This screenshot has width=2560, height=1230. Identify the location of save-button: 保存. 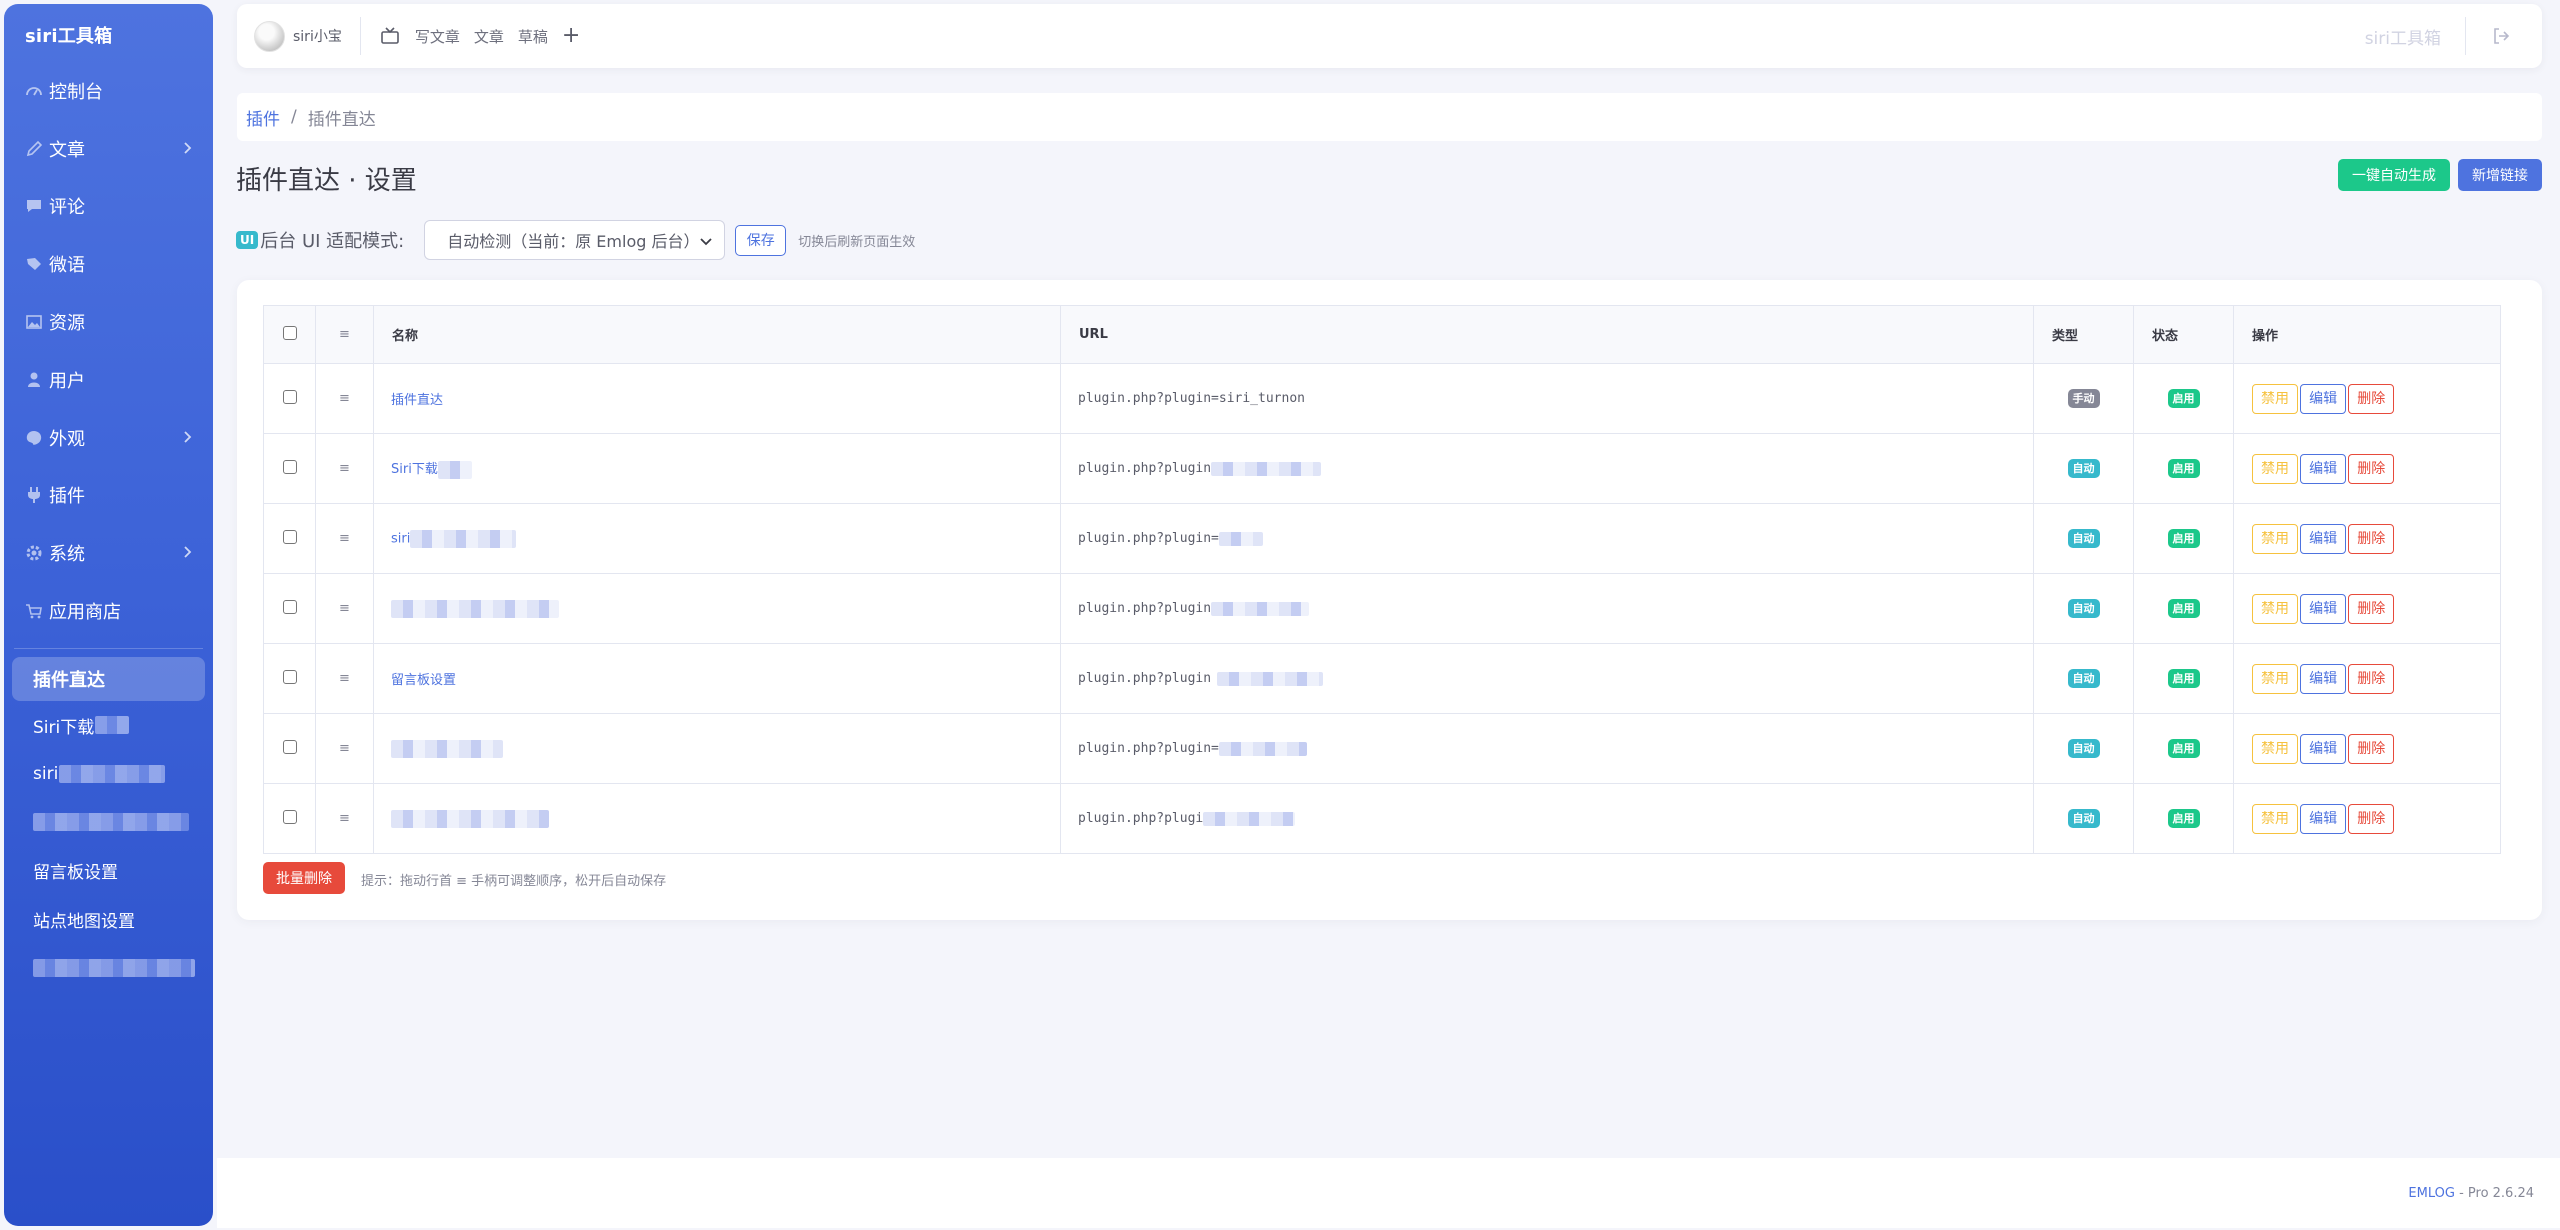
(761, 240).